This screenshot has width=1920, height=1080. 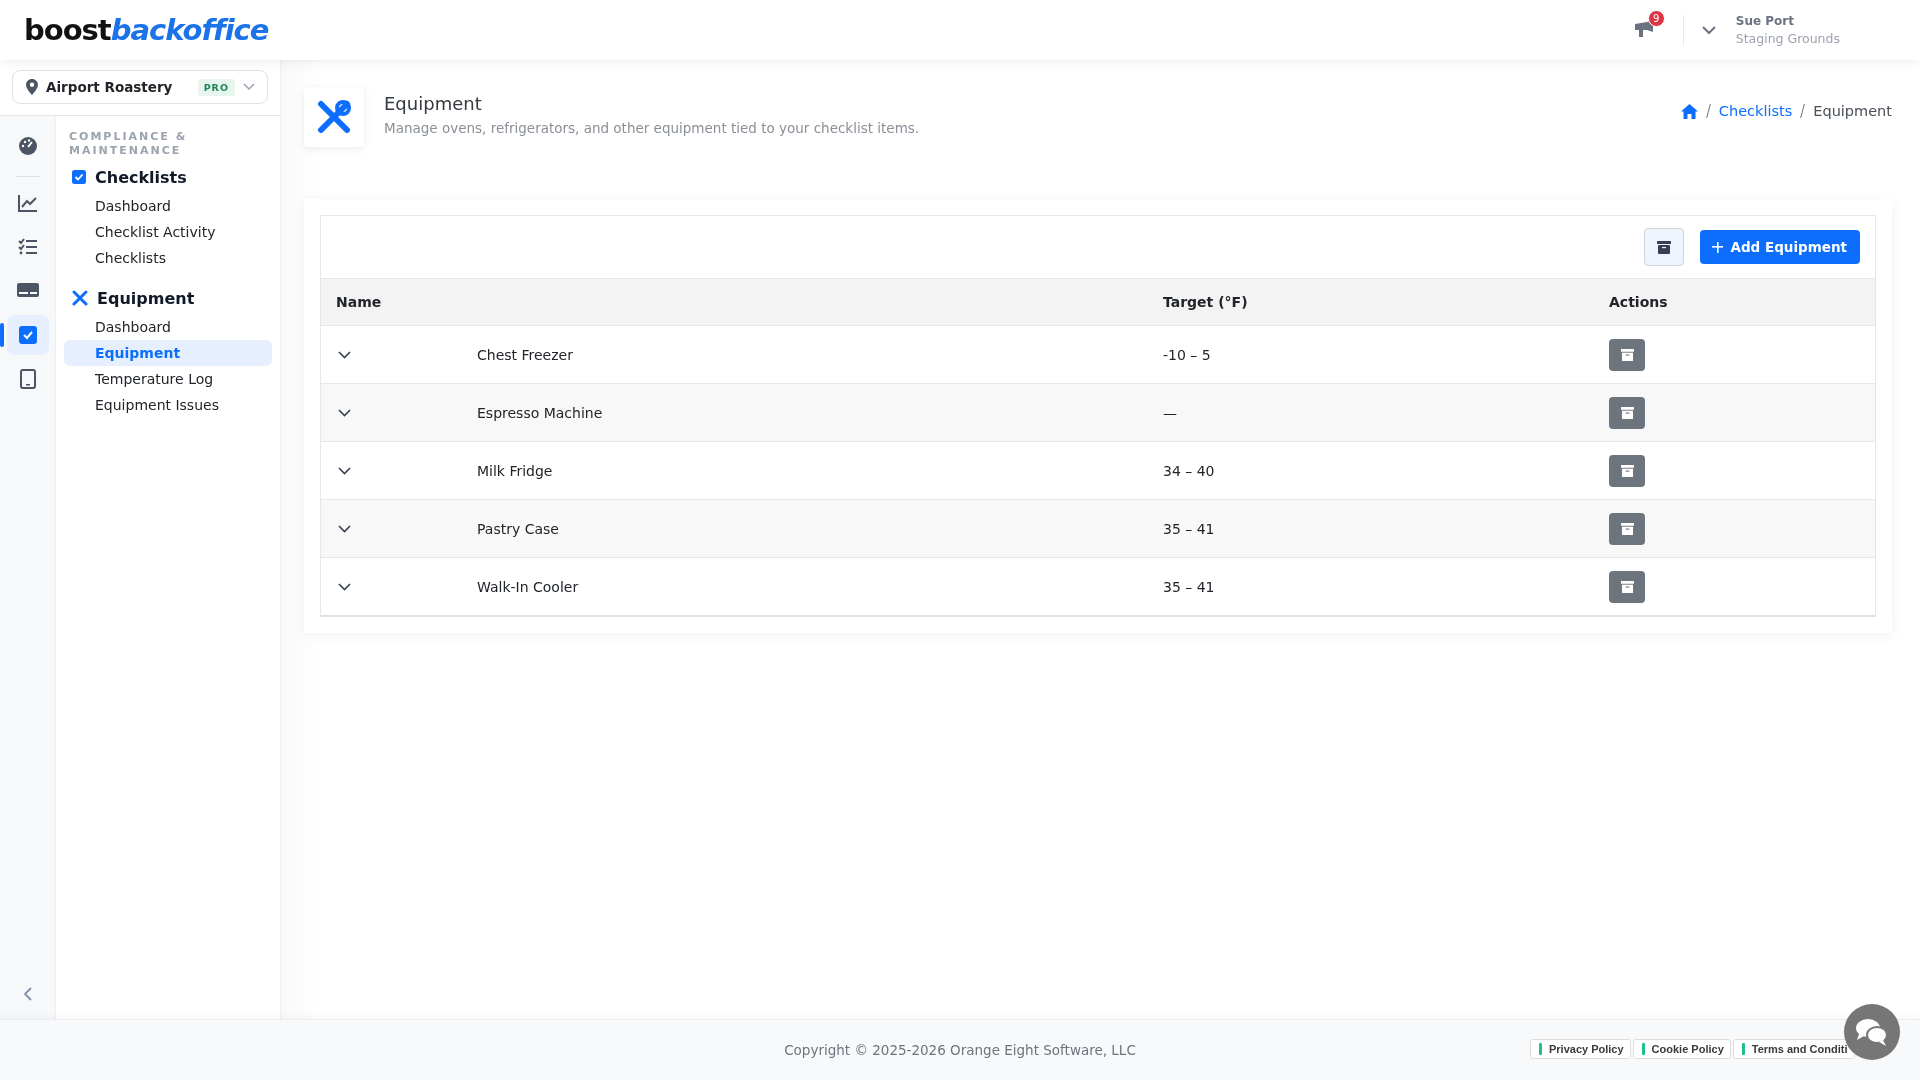 I want to click on location-pin-icon, so click(x=32, y=87).